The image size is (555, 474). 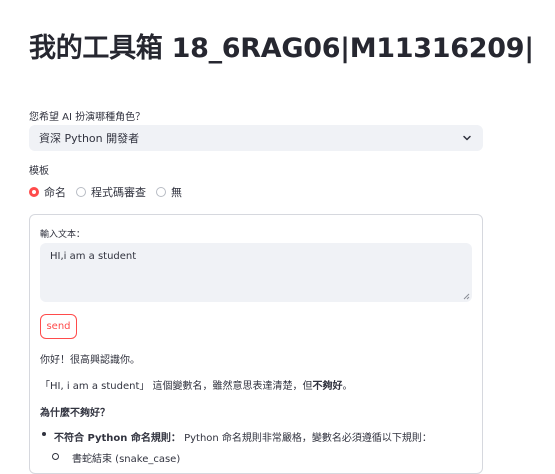 I want to click on response-text: 。, so click(x=347, y=386).